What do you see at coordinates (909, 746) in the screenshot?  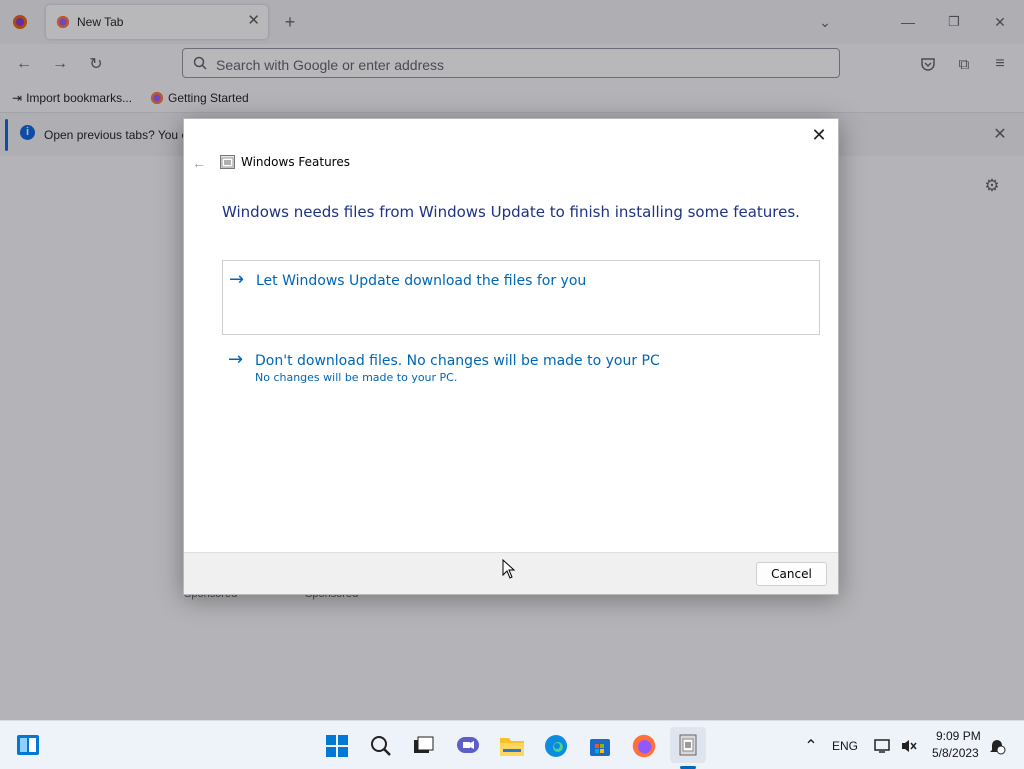 I see `volume-icon` at bounding box center [909, 746].